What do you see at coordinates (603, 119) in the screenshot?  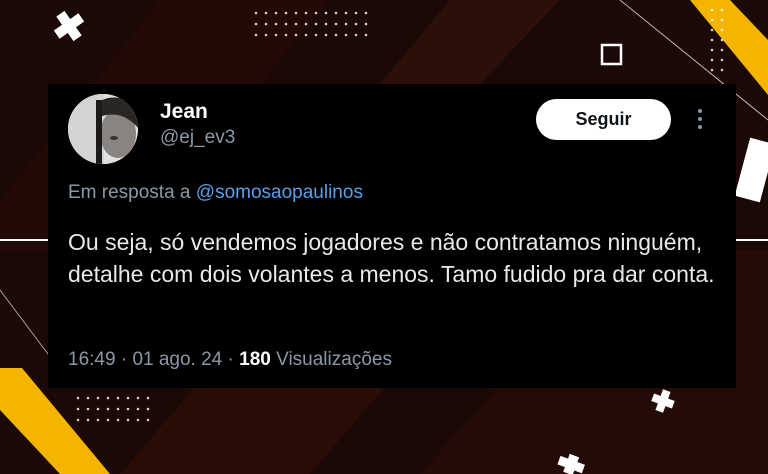 I see `follow-button: Seguir` at bounding box center [603, 119].